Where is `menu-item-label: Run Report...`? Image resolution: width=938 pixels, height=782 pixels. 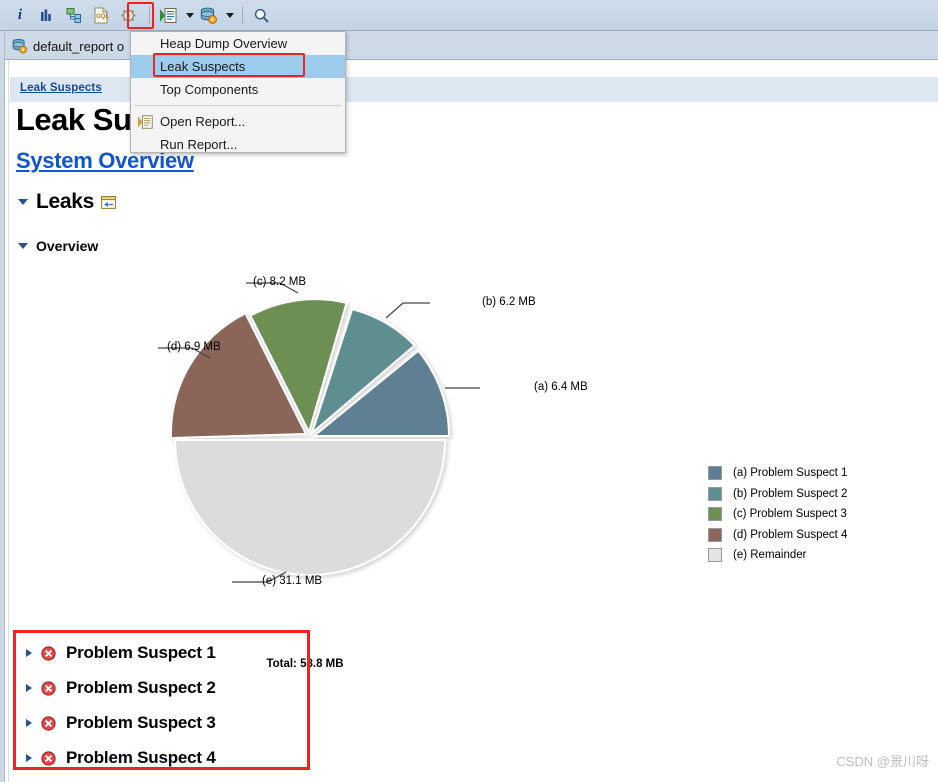 menu-item-label: Run Report... is located at coordinates (199, 144).